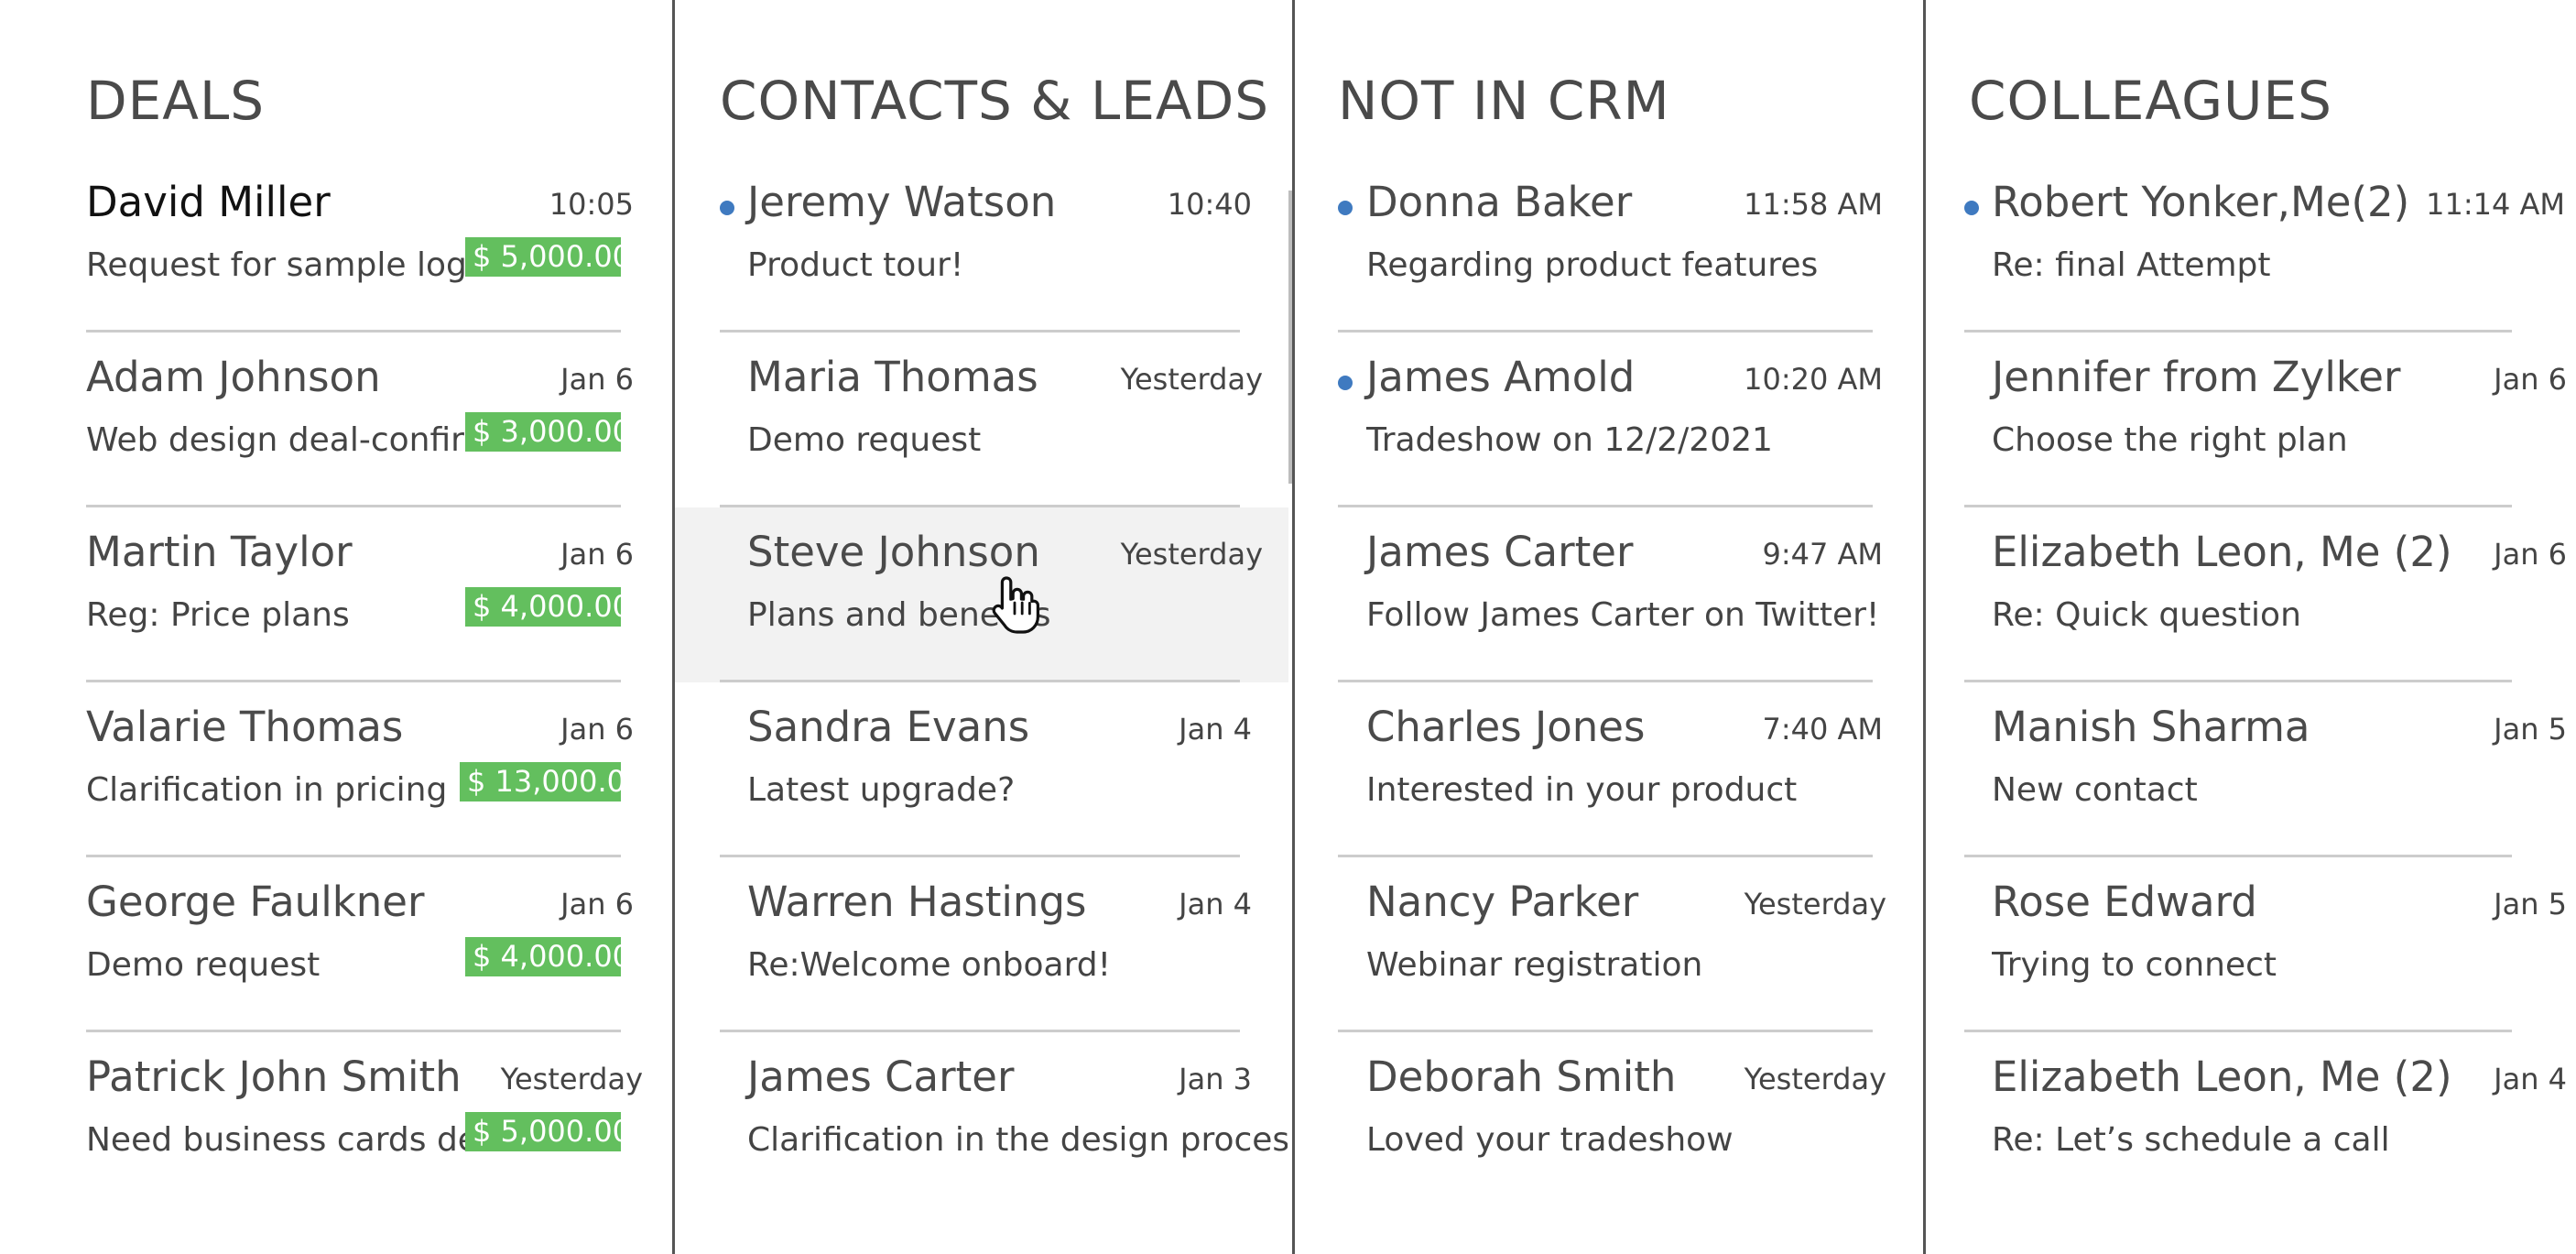 This screenshot has width=2576, height=1254. I want to click on email-subject: Regarding product features, so click(1592, 265).